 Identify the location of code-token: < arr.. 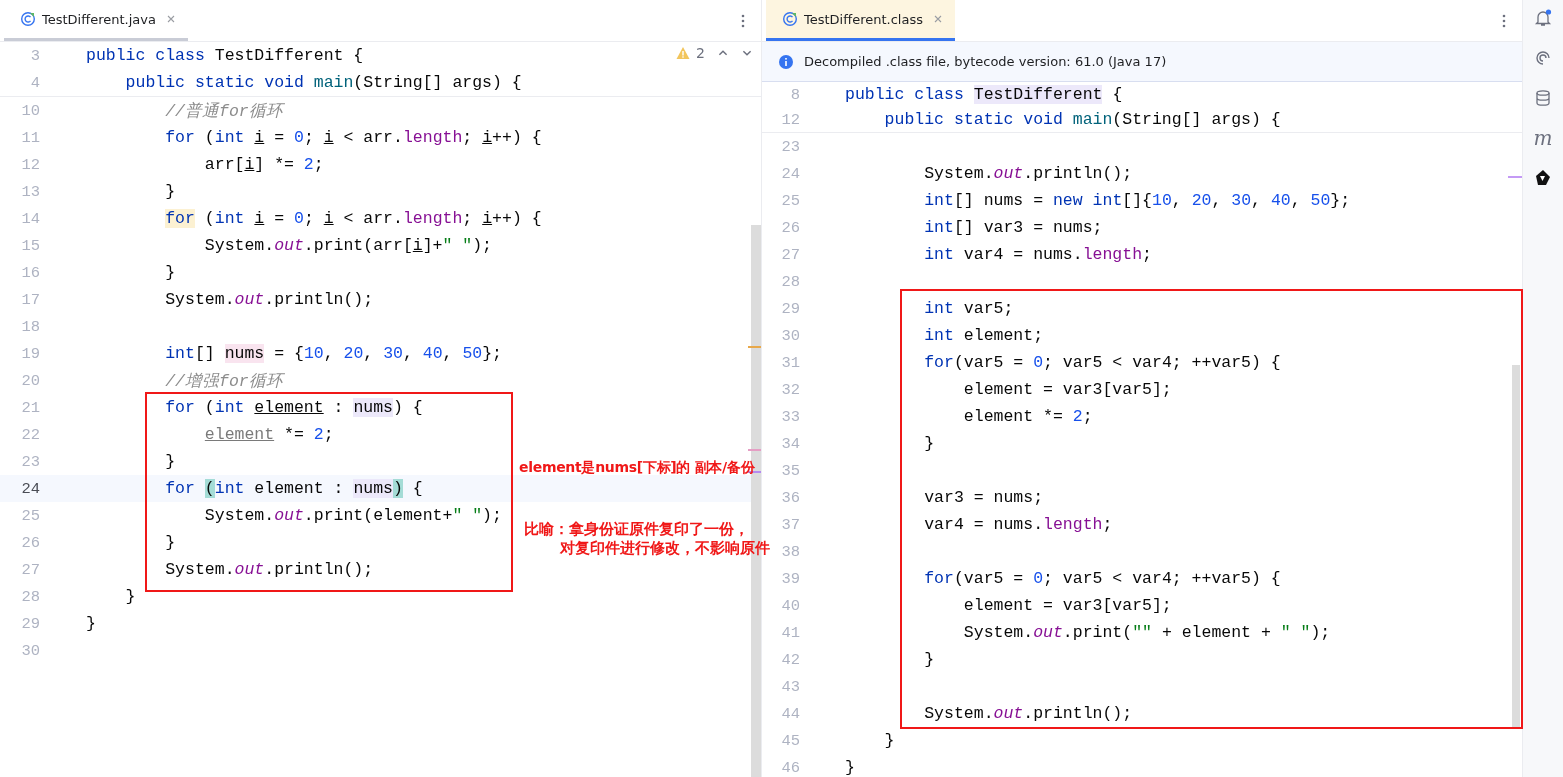
(373, 218).